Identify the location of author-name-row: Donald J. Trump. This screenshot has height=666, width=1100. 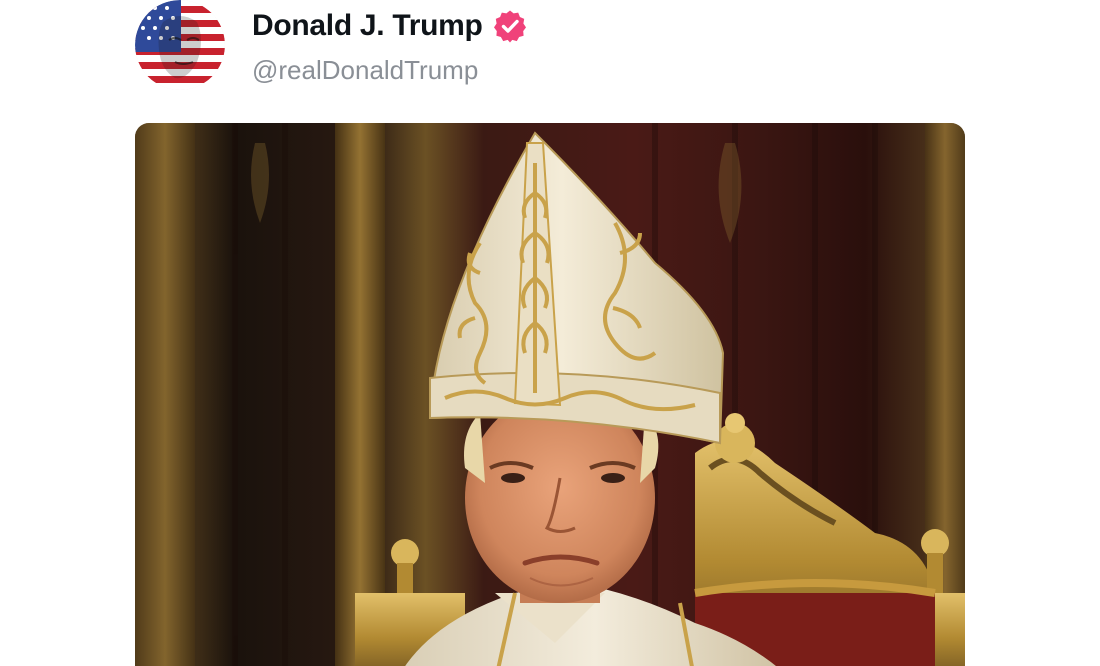
(389, 26).